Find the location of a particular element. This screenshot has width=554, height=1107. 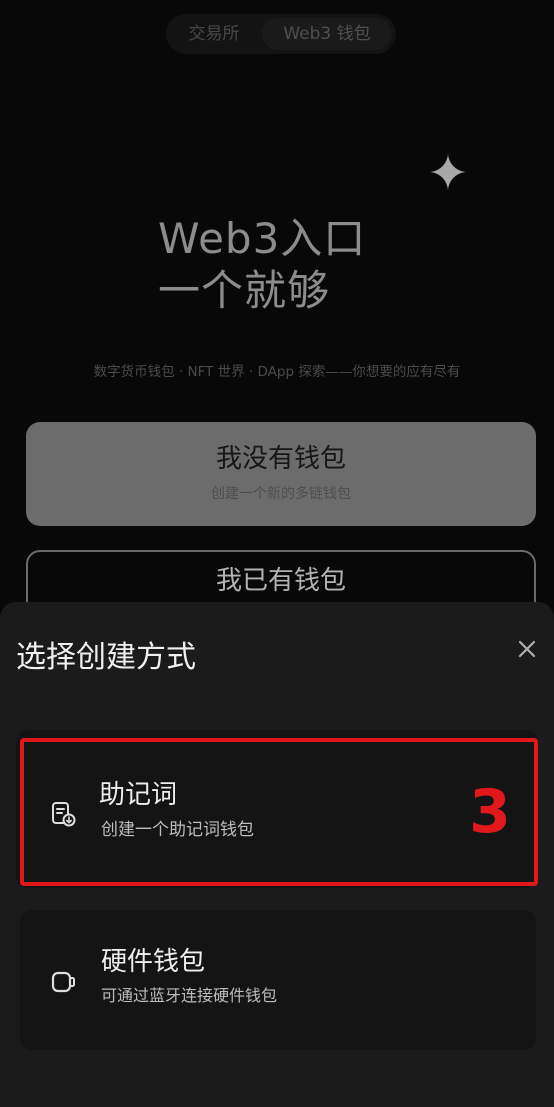

hardware-wallet-icon is located at coordinates (63, 982).